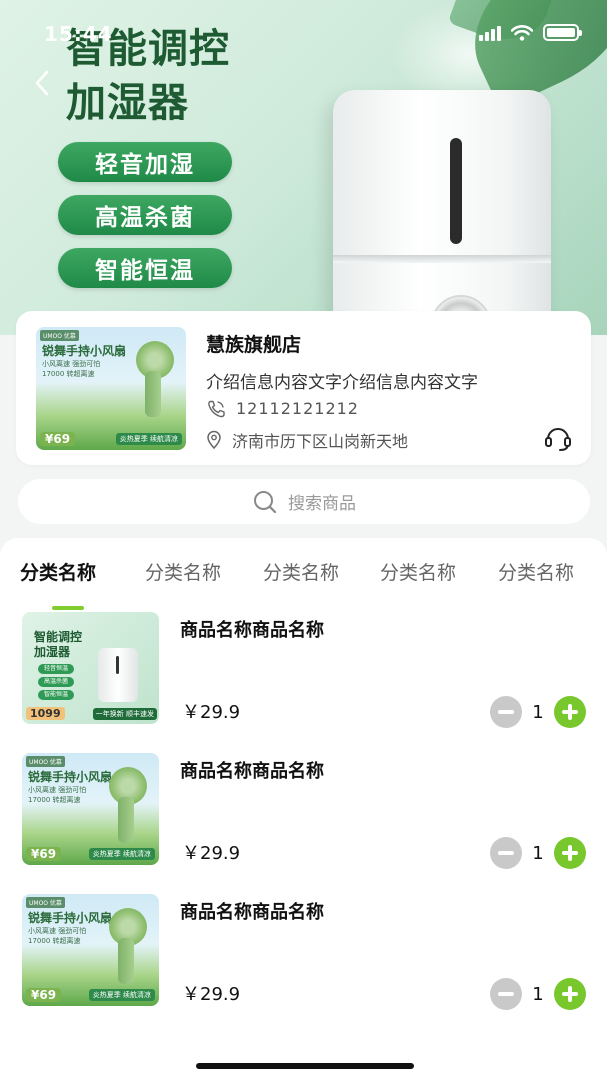  What do you see at coordinates (58, 439) in the screenshot?
I see `thumb-price: ¥69` at bounding box center [58, 439].